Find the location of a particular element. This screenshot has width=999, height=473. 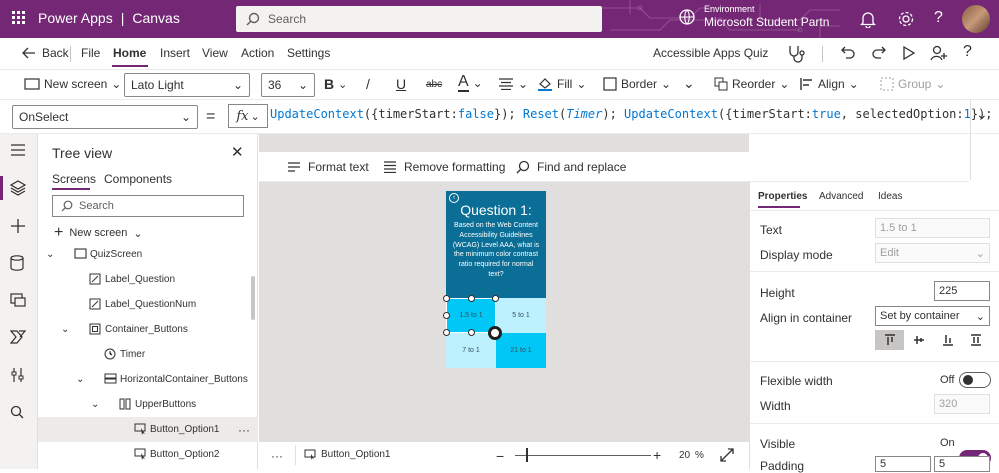

menu-insert: Insert is located at coordinates (175, 53).